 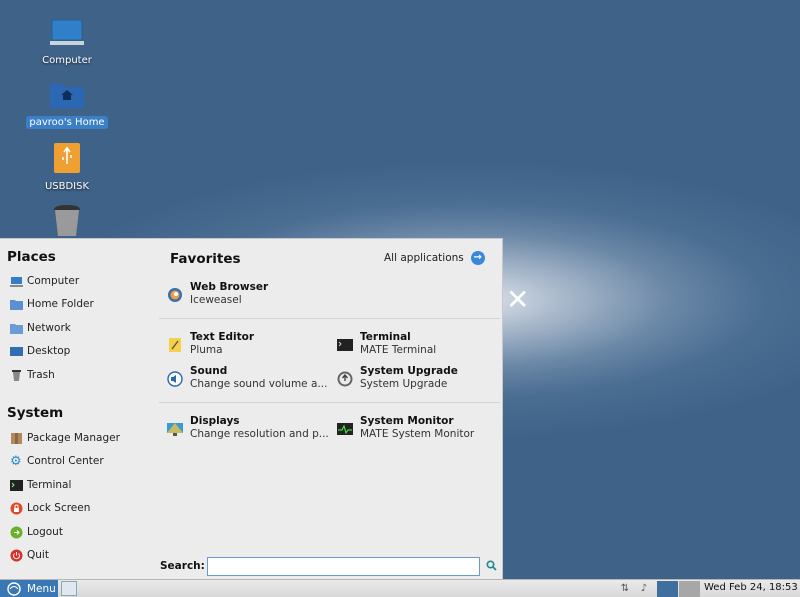 I want to click on logout-icon, so click(x=16, y=532).